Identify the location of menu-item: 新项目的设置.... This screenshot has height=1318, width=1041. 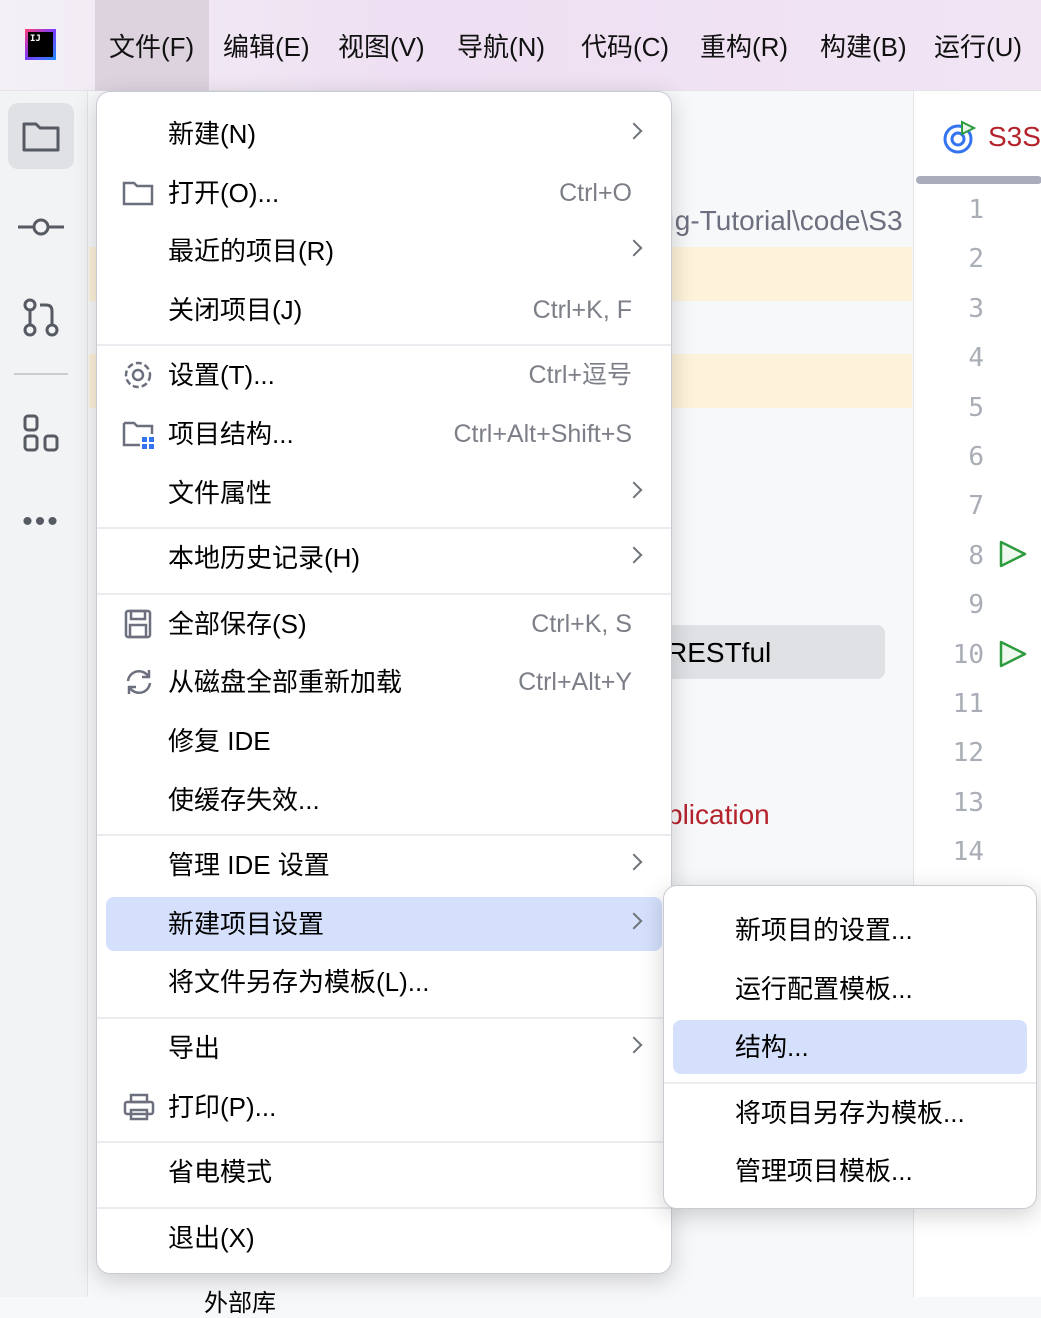
(850, 930).